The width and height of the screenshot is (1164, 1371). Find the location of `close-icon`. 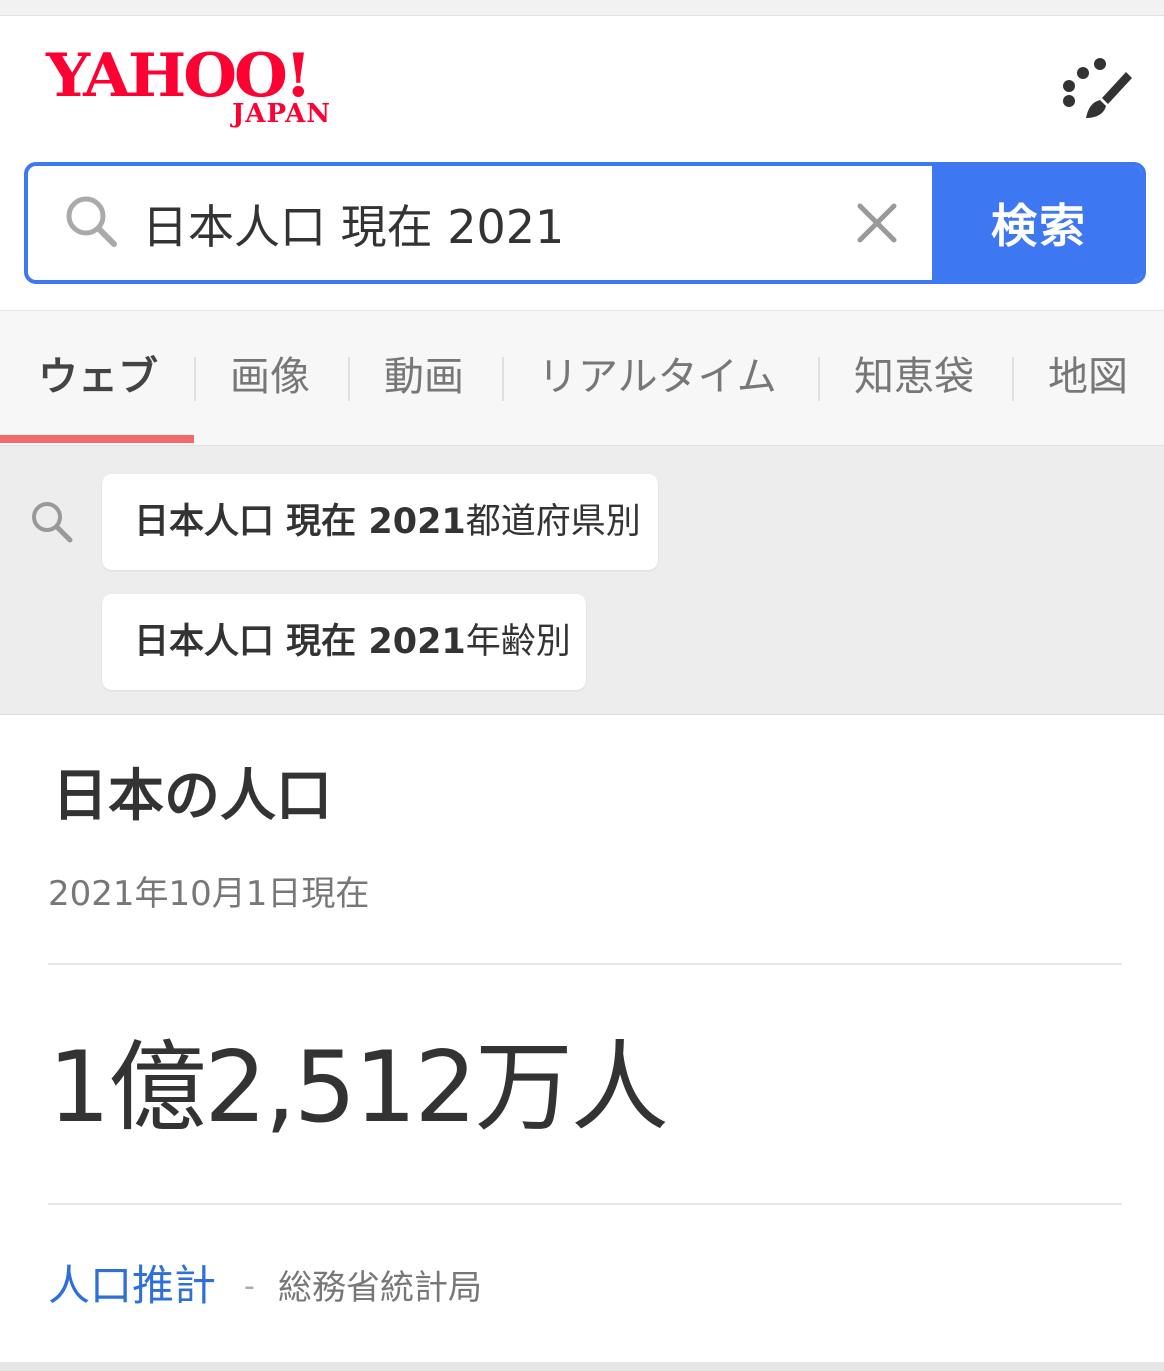

close-icon is located at coordinates (877, 223).